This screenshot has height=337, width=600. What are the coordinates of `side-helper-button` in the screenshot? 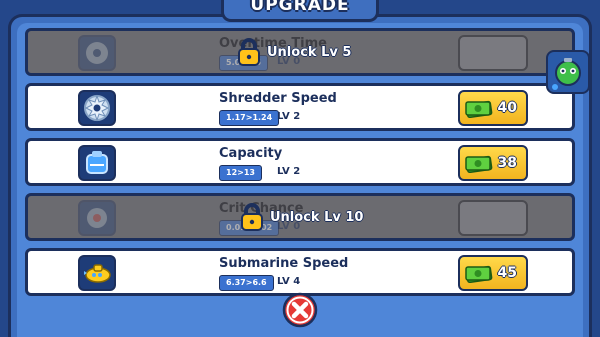 It's located at (568, 72).